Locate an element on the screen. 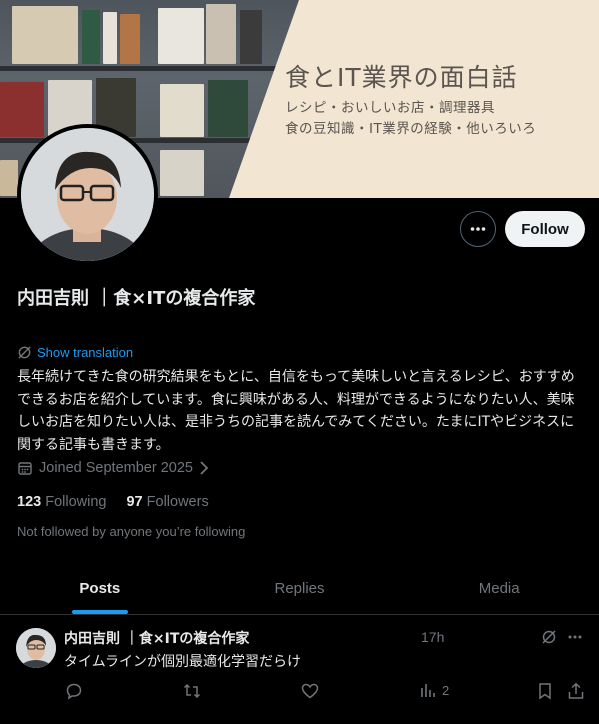 This screenshot has height=724, width=599. profile-tabs: Posts Replies Media is located at coordinates (299, 589).